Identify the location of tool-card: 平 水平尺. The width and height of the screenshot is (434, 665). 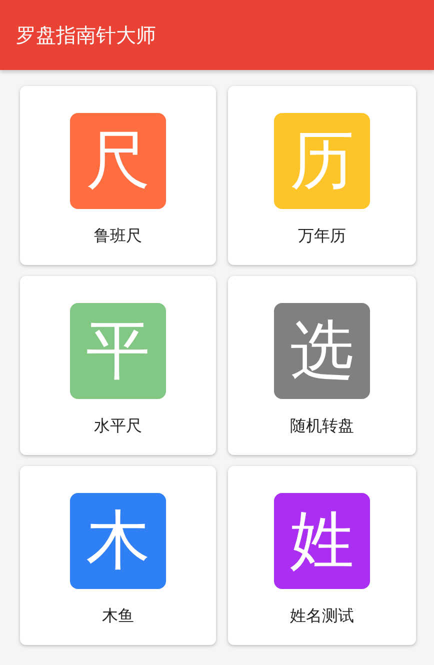
(118, 365).